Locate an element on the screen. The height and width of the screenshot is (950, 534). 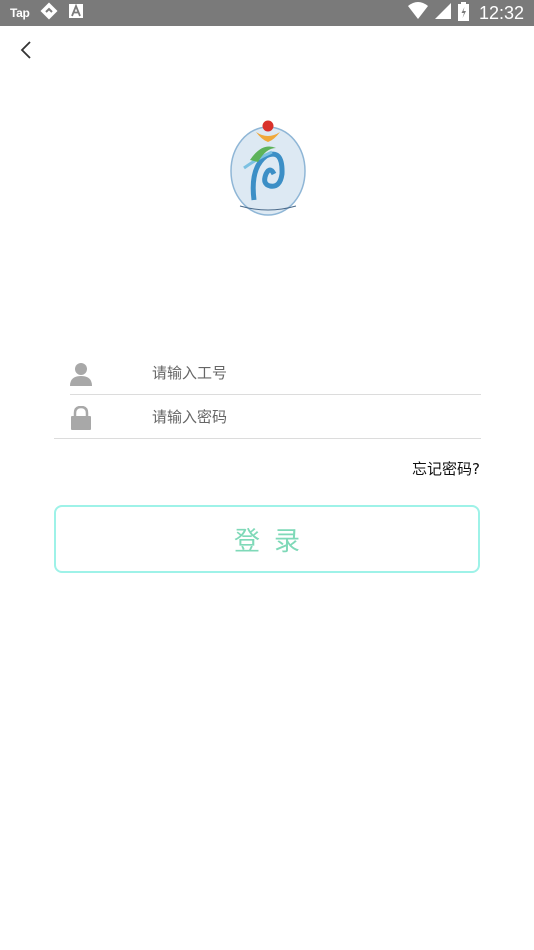
status-right: 12:32 is located at coordinates (465, 13).